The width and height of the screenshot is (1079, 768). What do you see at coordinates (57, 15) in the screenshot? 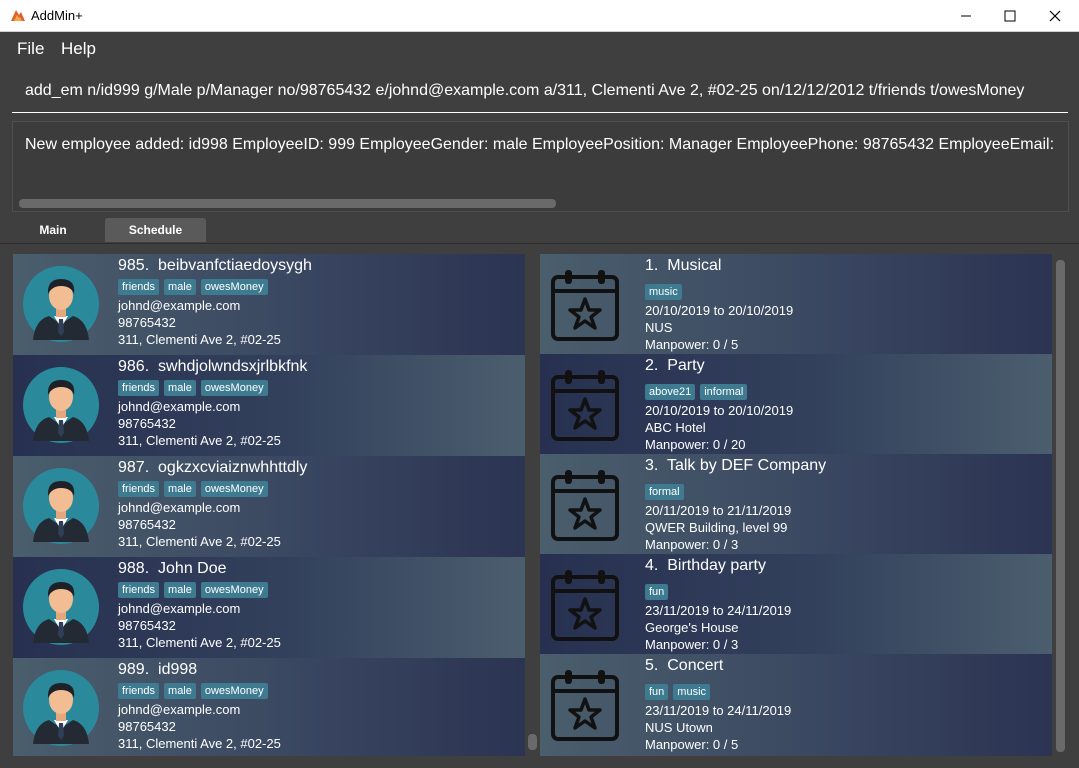
I see `window-title: AddMin+` at bounding box center [57, 15].